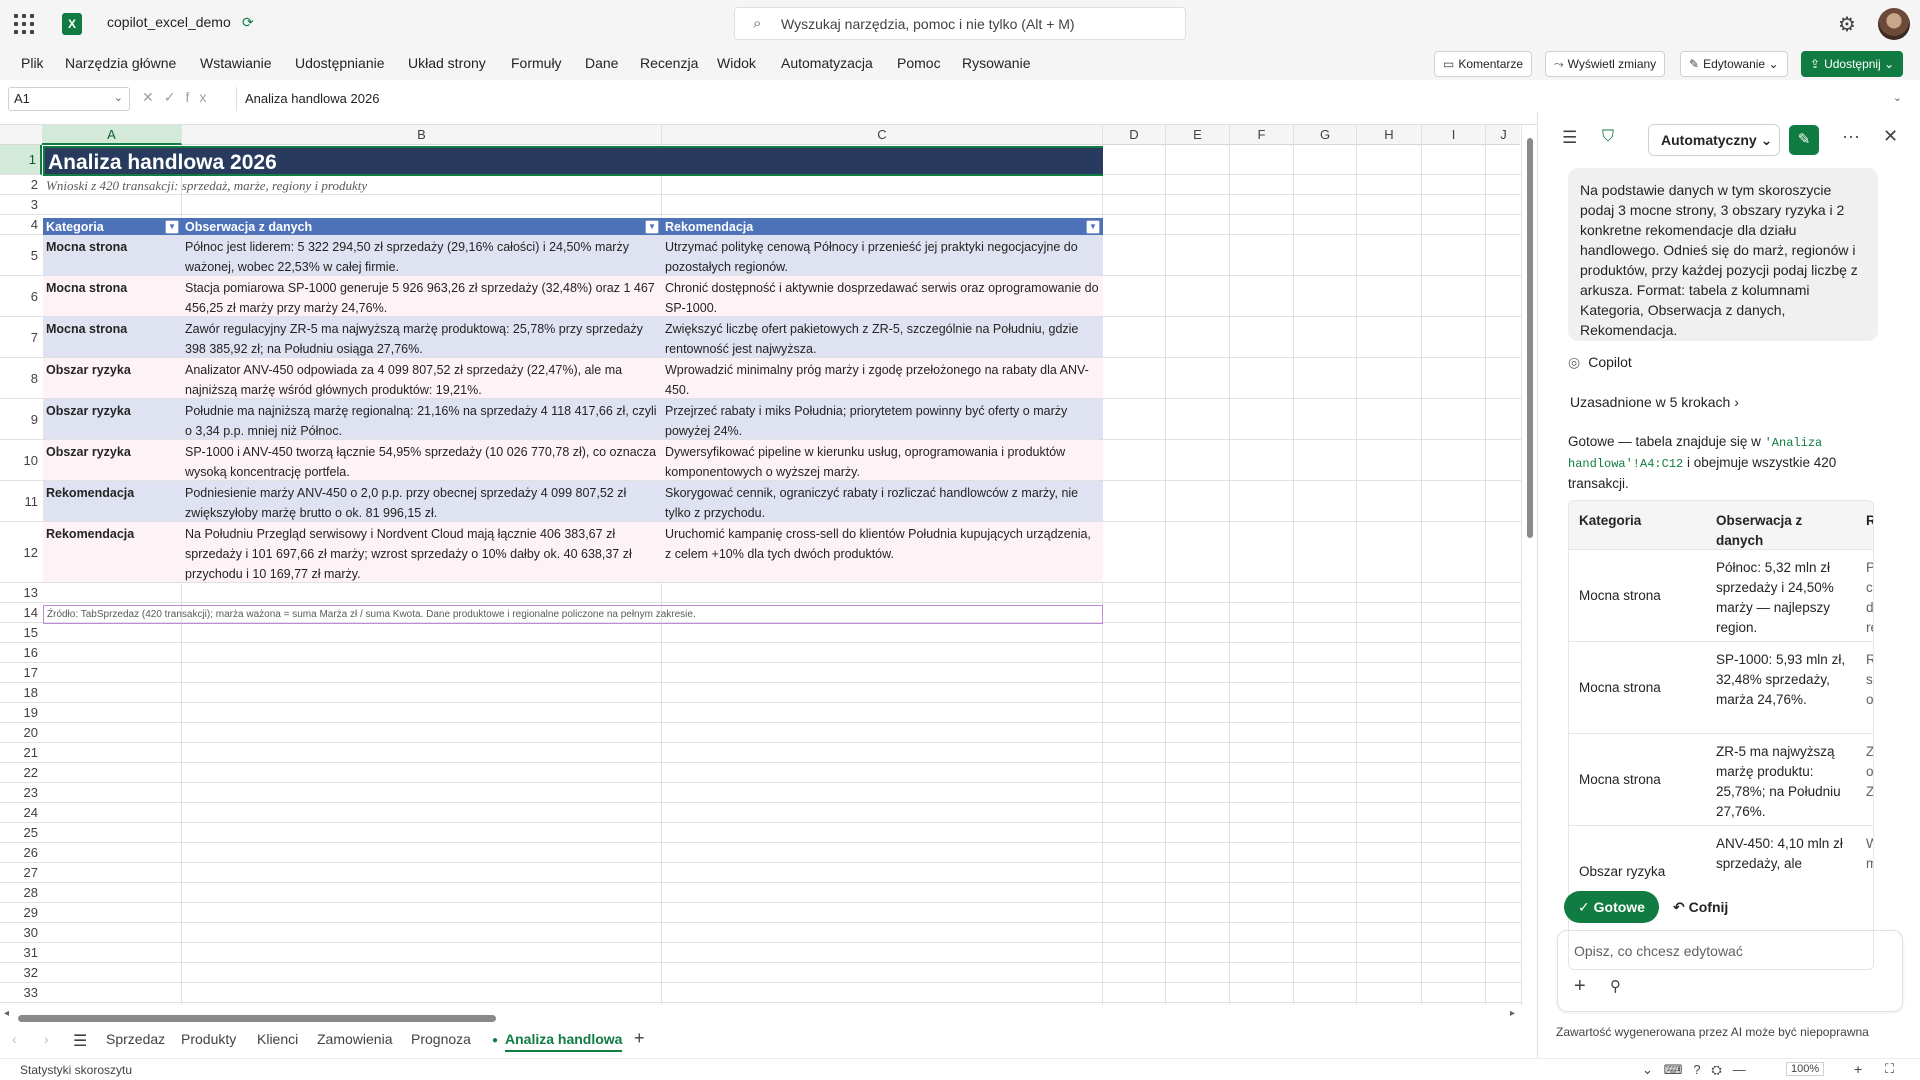  What do you see at coordinates (1483, 64) in the screenshot?
I see `comments-button: ▭ Komentarze` at bounding box center [1483, 64].